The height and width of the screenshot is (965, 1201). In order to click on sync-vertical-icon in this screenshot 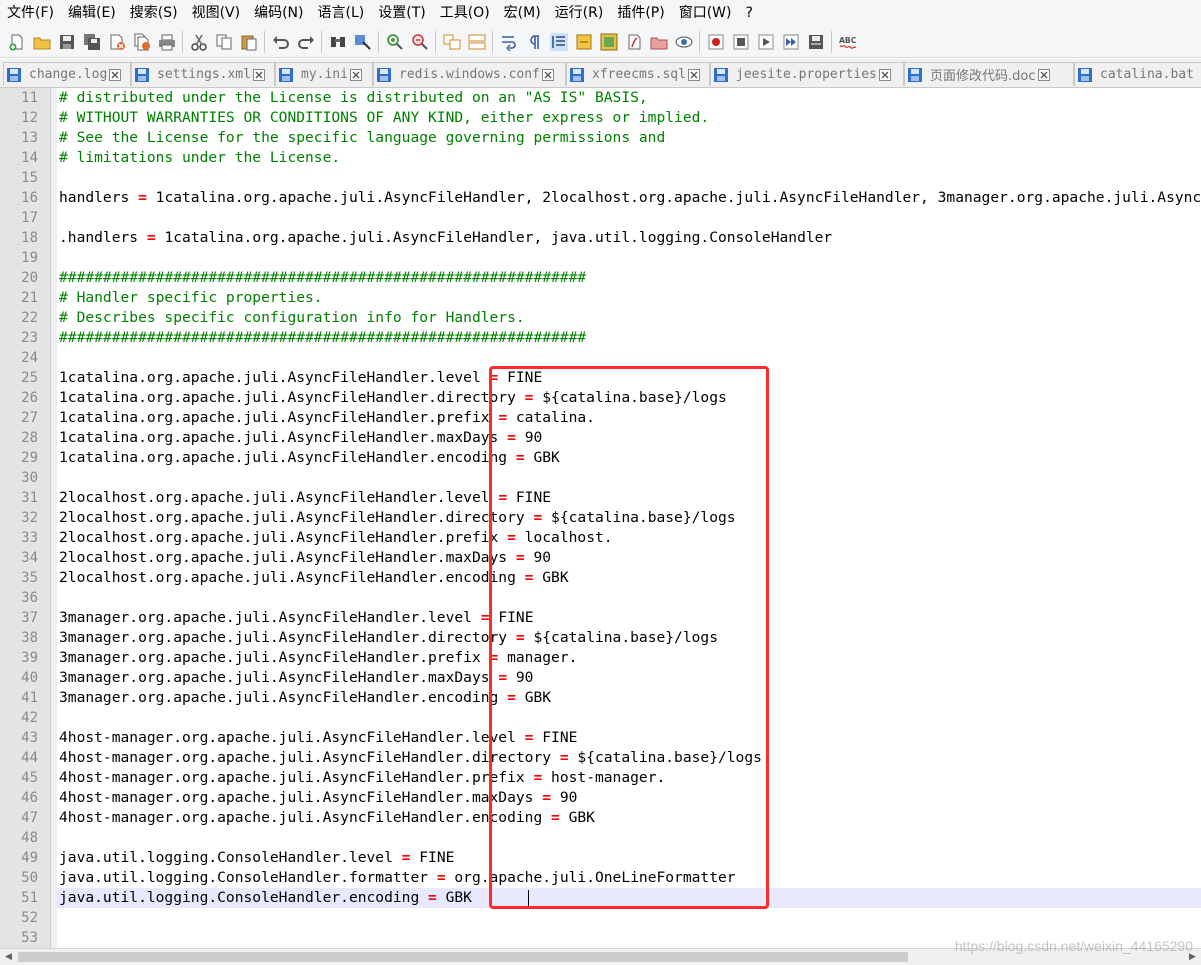, I will do `click(452, 42)`.